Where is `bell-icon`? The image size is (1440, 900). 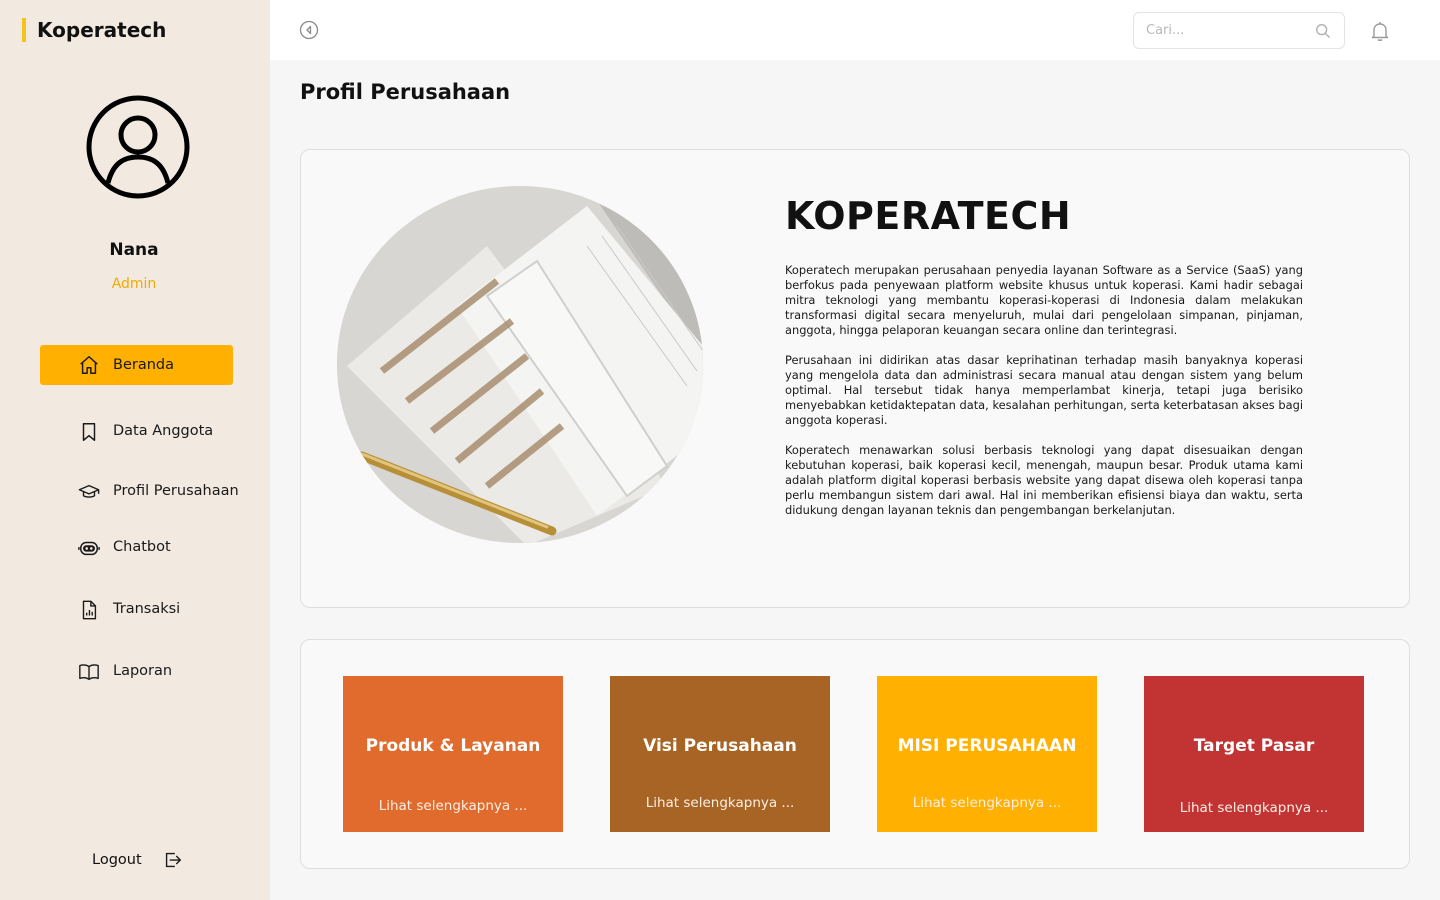 bell-icon is located at coordinates (1380, 31).